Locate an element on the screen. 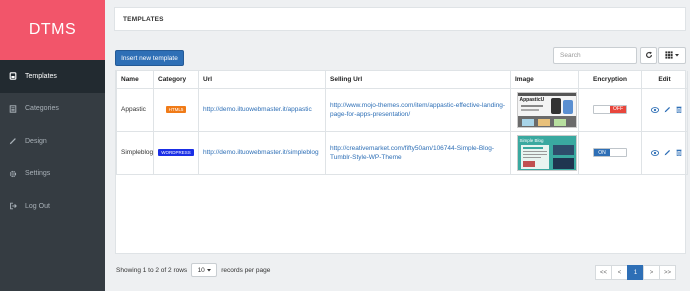 The height and width of the screenshot is (291, 690). column-header: Selling Url is located at coordinates (418, 80).